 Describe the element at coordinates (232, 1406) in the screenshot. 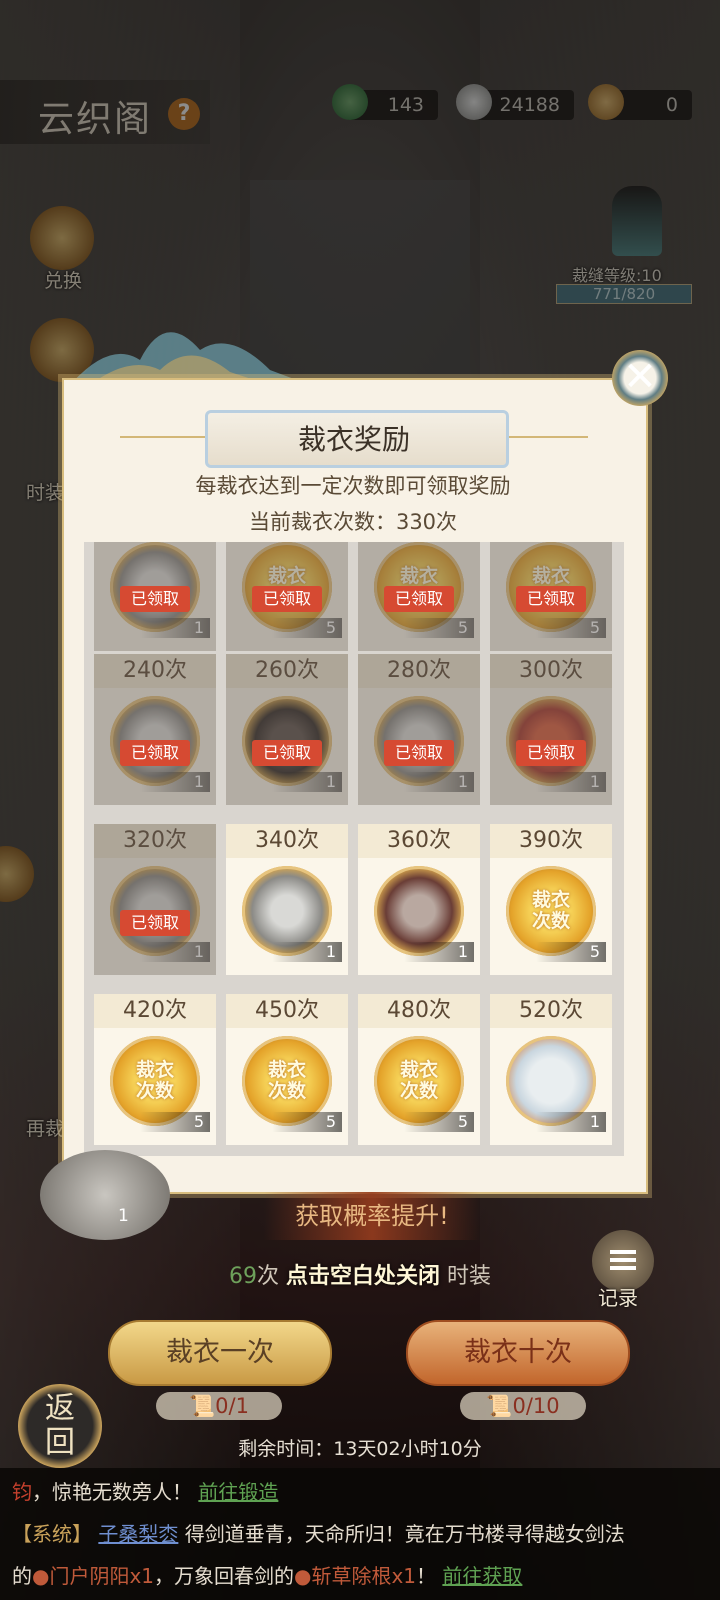

I see `tailor-once-cost-value: 0/1` at that location.